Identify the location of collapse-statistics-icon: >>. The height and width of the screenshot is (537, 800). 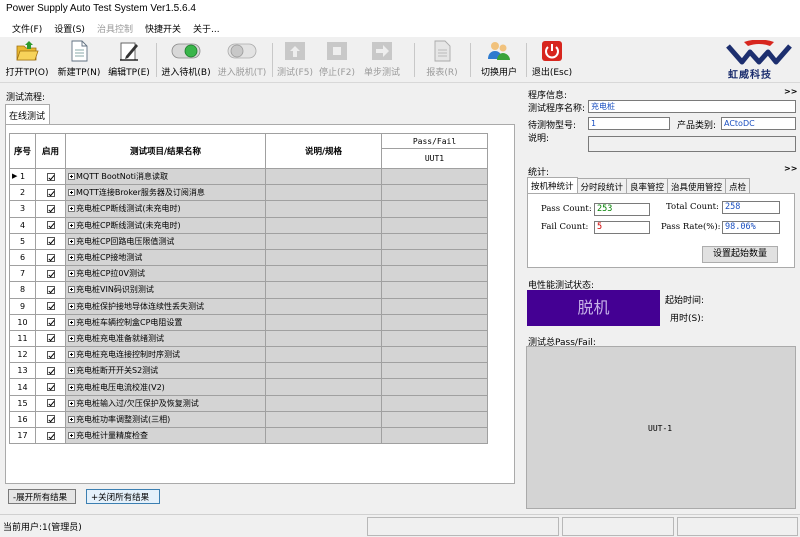
(790, 168).